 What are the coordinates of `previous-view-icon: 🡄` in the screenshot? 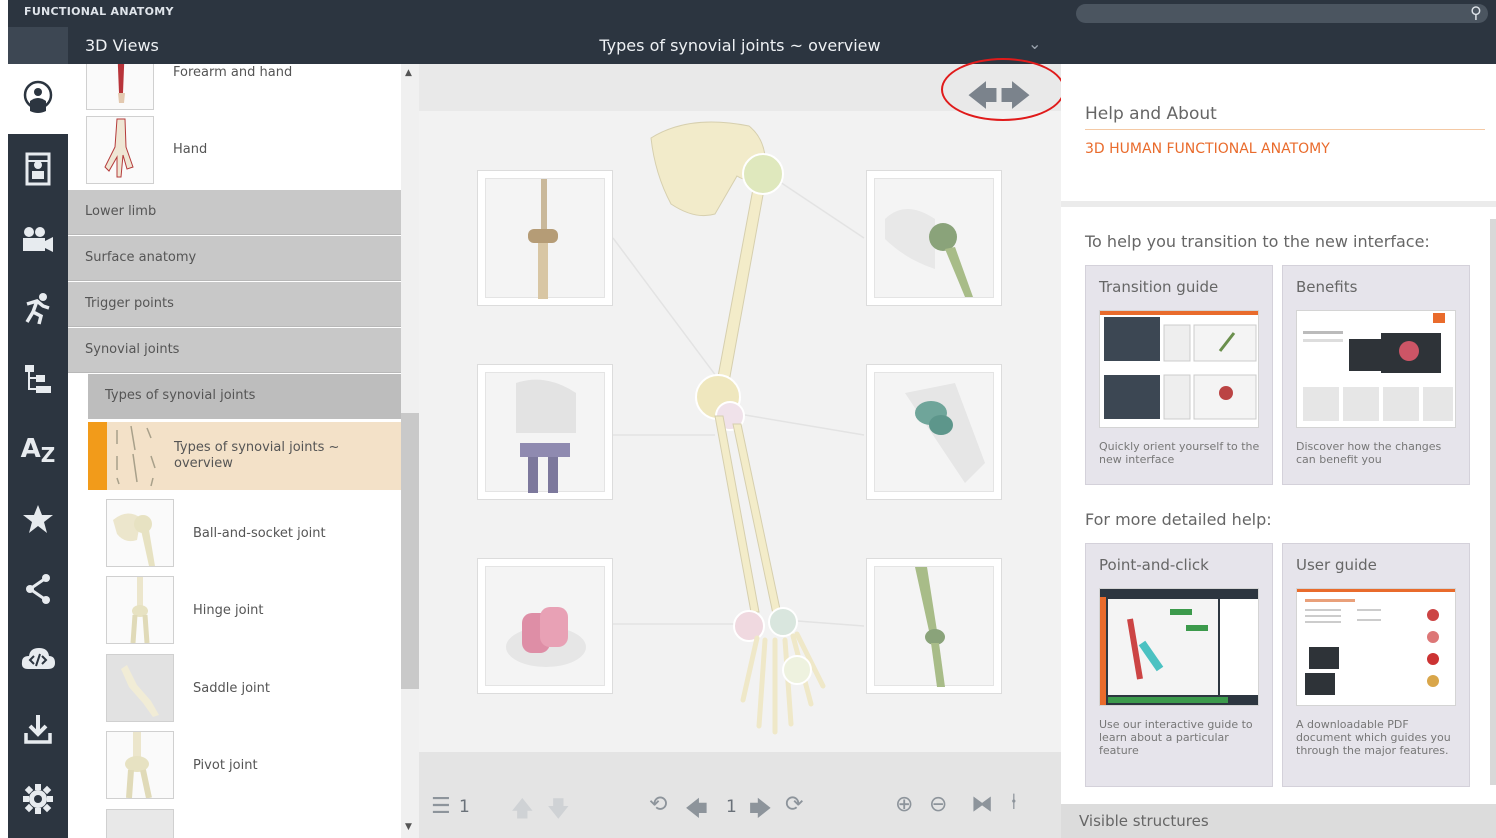 It's located at (696, 811).